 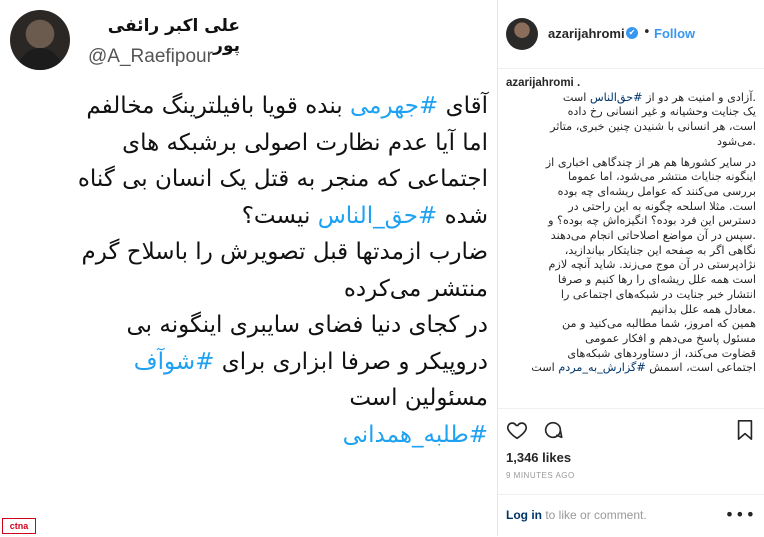 What do you see at coordinates (351, 361) in the screenshot?
I see `tweet-line-text: دروپیکر و صرفا ابزاری برای` at bounding box center [351, 361].